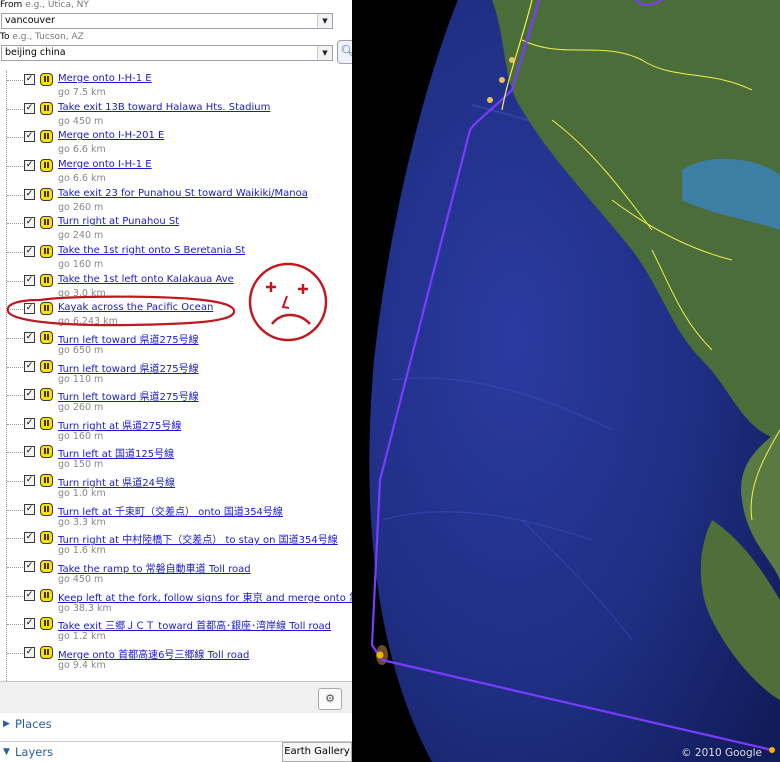  What do you see at coordinates (82, 92) in the screenshot?
I see `step-distance: go 7.5 km` at bounding box center [82, 92].